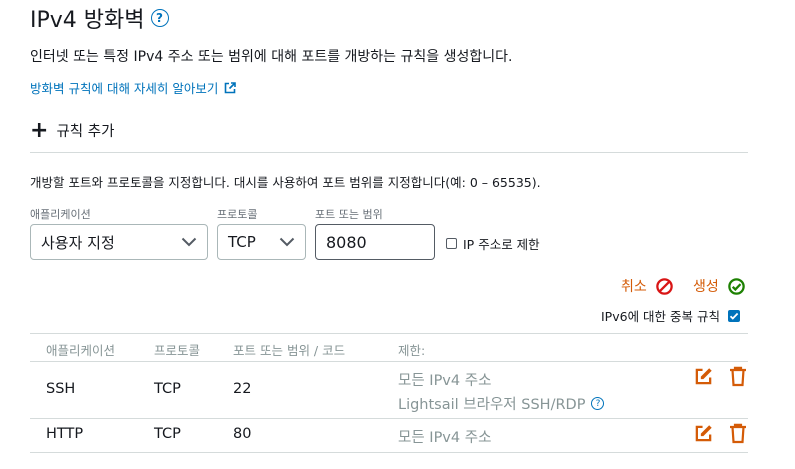  Describe the element at coordinates (242, 434) in the screenshot. I see `row-port: 80` at that location.